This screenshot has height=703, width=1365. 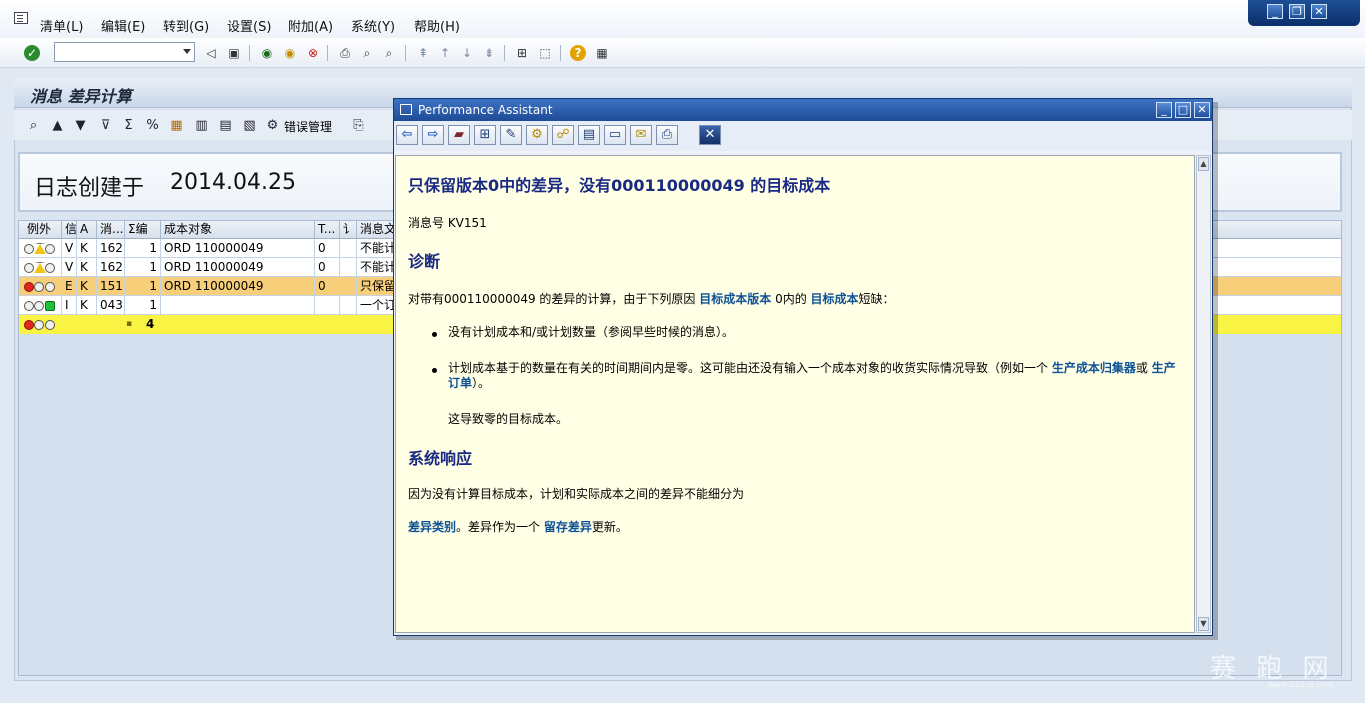 I want to click on system-response-detail: 差异类别。差异作为一个 留存差异更新。, so click(x=518, y=526).